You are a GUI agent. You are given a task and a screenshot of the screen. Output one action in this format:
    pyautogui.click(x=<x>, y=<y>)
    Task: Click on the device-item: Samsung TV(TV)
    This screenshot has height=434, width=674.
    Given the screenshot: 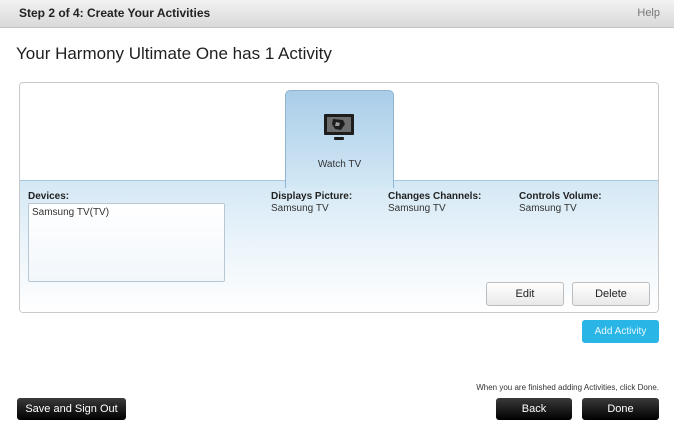 What is the action you would take?
    pyautogui.click(x=71, y=212)
    